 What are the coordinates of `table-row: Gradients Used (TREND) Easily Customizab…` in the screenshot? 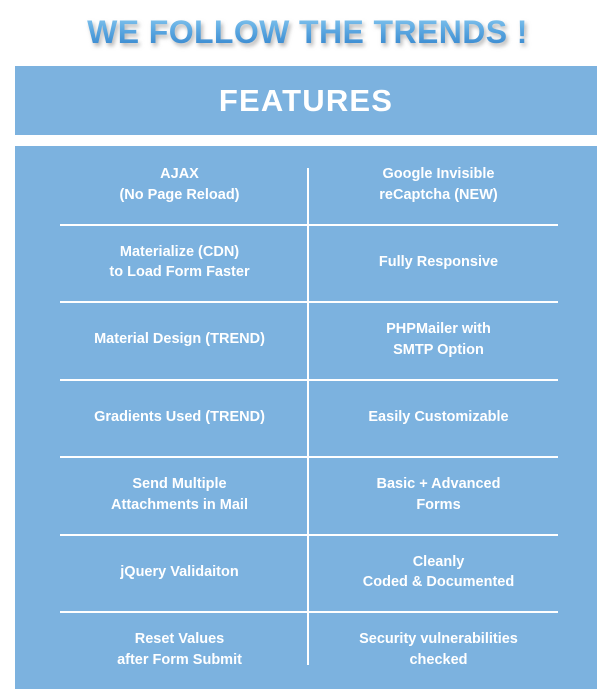 It's located at (309, 417).